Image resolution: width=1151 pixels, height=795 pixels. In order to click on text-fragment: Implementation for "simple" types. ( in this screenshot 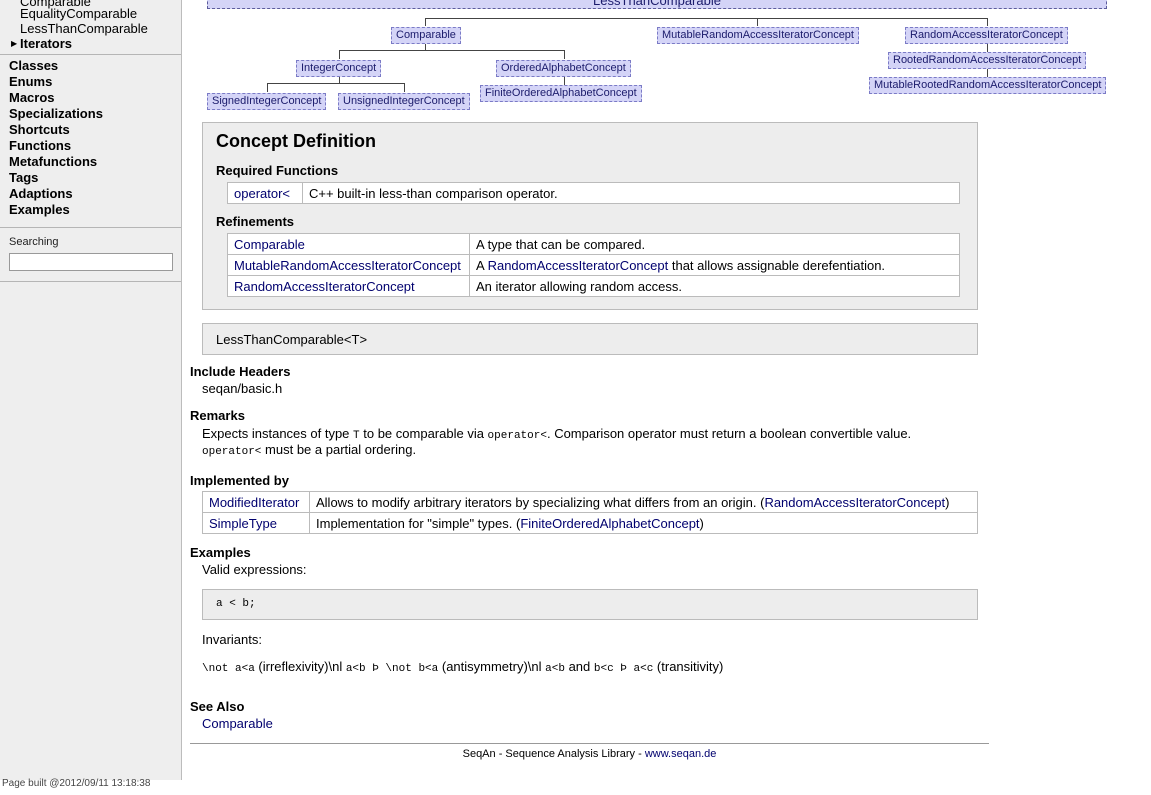, I will do `click(418, 523)`.